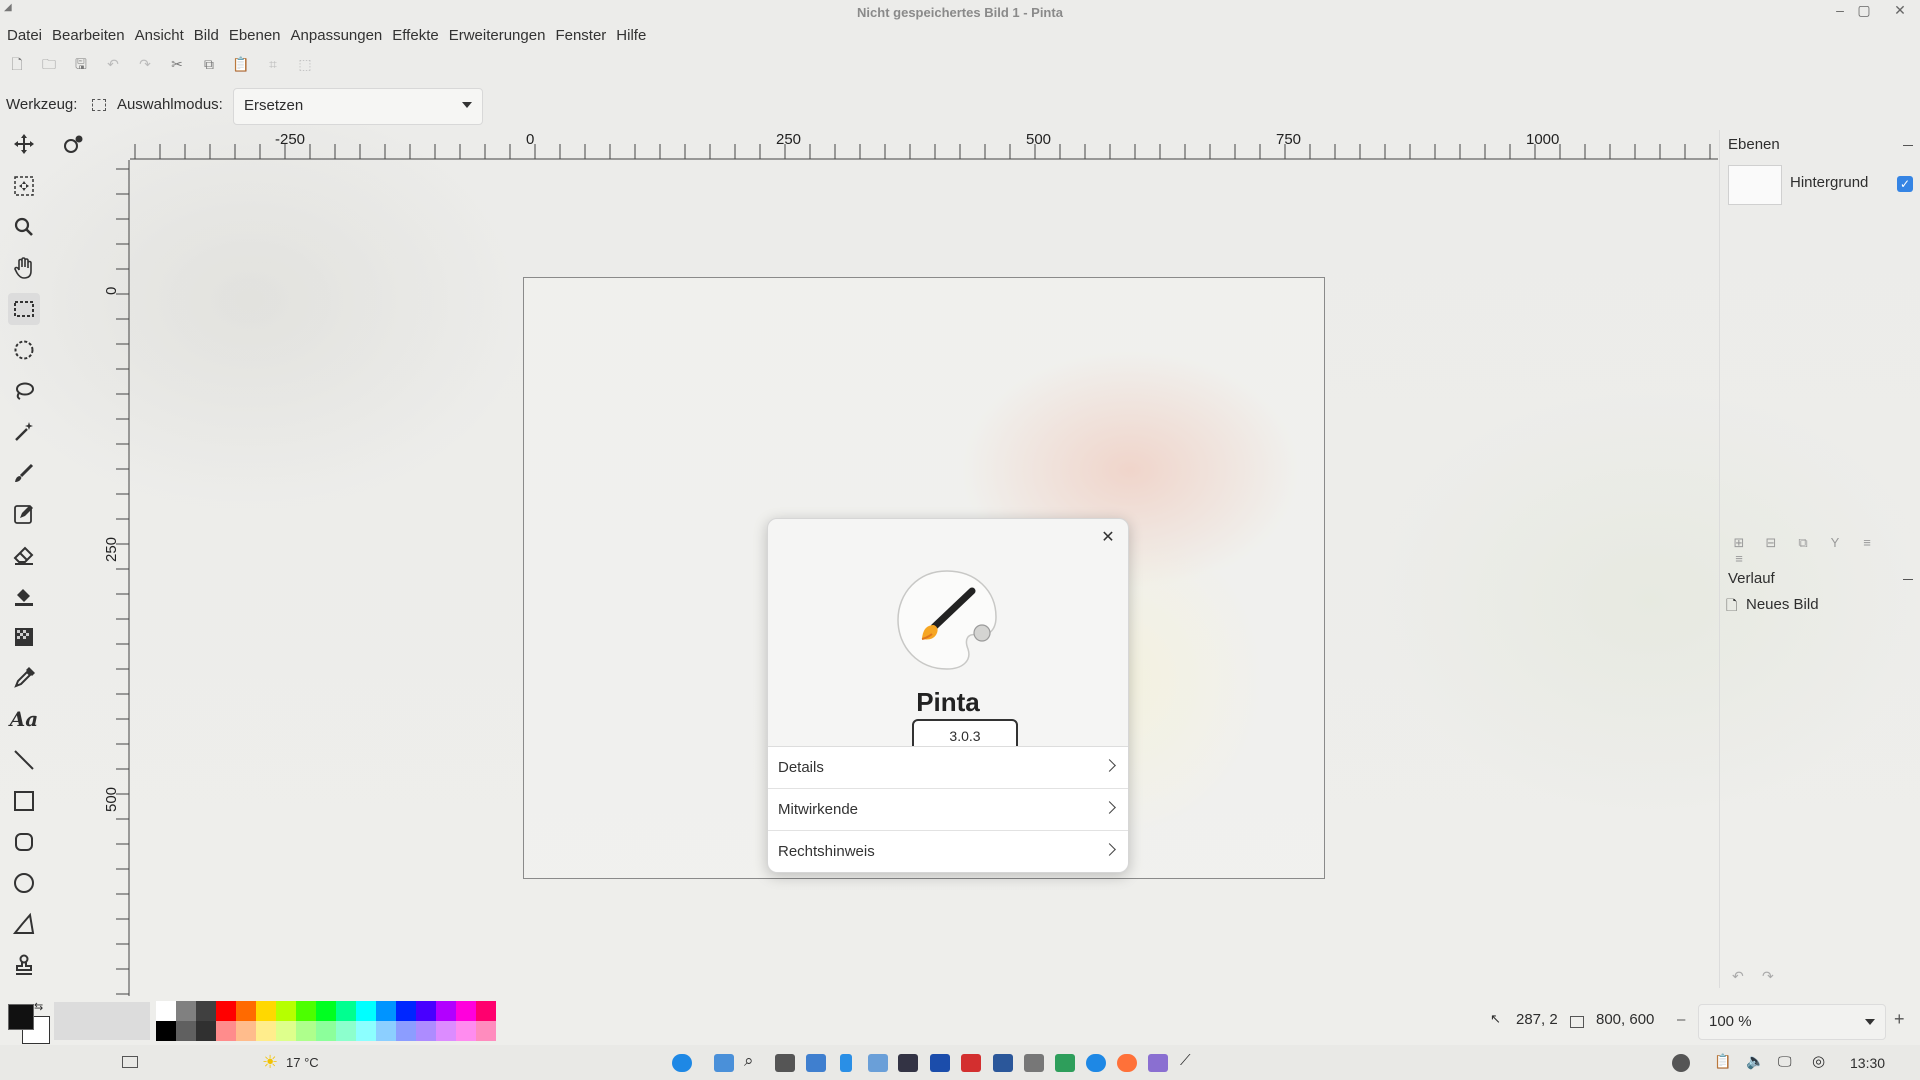 This screenshot has width=1920, height=1080. I want to click on paste-icon: 📋, so click(241, 65).